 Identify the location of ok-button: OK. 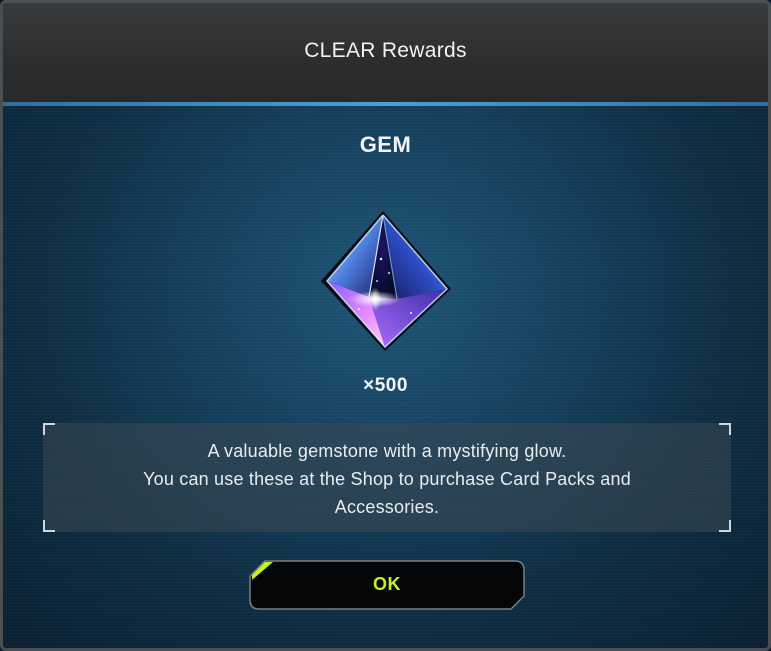
(387, 585).